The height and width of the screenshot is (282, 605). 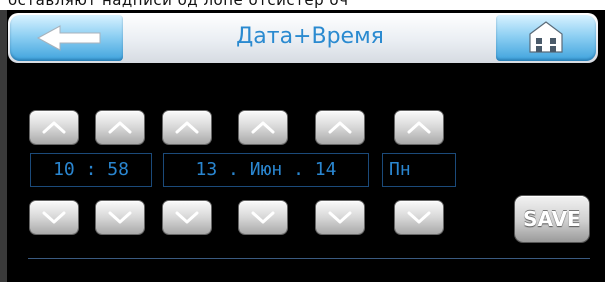 I want to click on minute-up-button, so click(x=120, y=127).